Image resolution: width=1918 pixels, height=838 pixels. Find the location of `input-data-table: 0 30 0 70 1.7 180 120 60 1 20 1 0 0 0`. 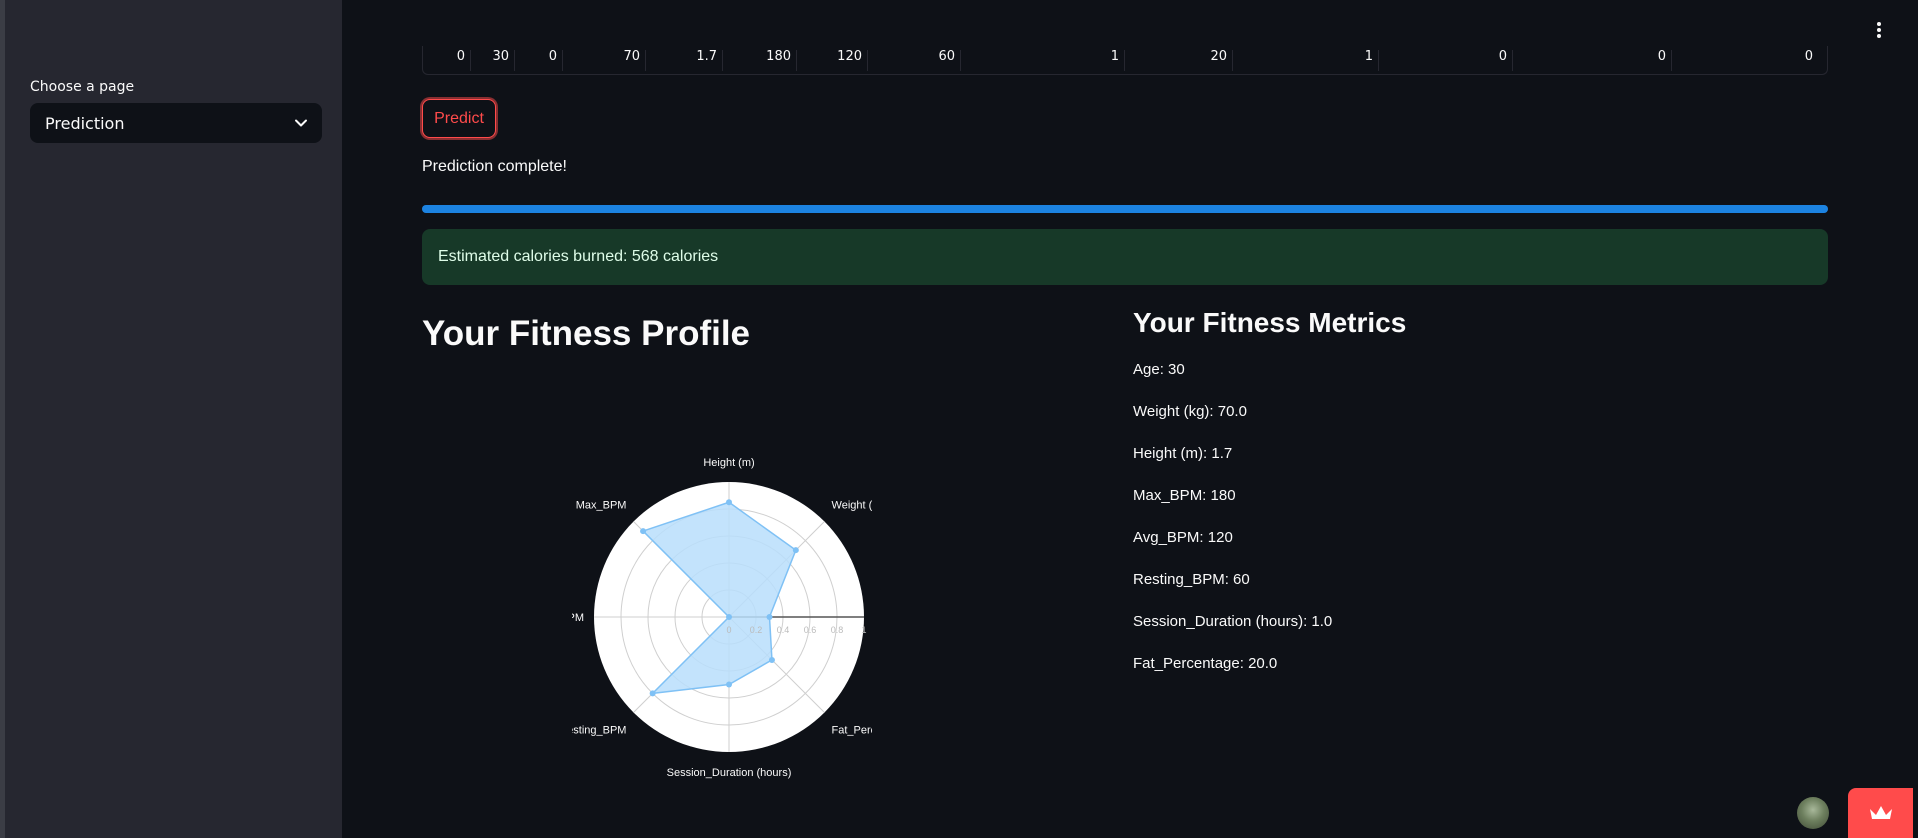

input-data-table: 0 30 0 70 1.7 180 120 60 1 20 1 0 0 0 is located at coordinates (1125, 60).